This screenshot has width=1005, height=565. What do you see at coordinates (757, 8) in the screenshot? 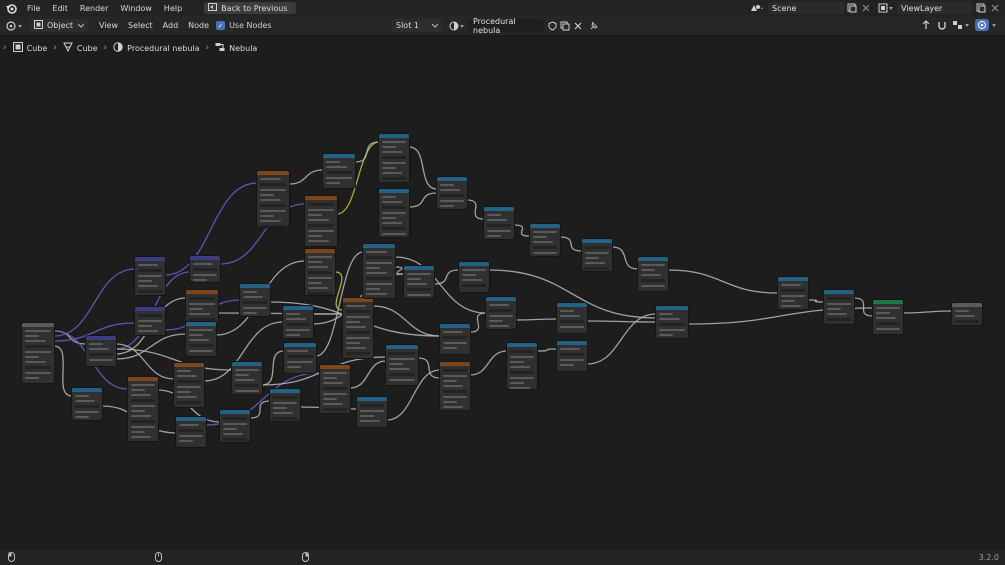
I see `scene-selector-icon` at bounding box center [757, 8].